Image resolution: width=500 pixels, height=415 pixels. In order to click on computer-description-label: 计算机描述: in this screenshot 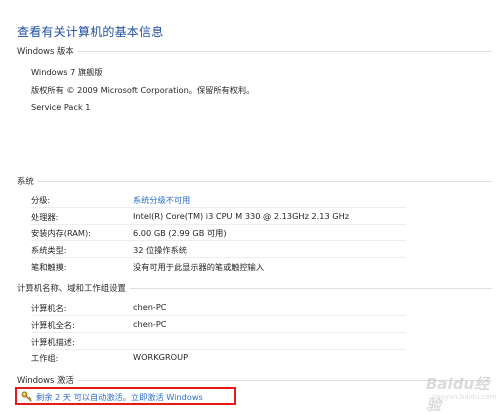, I will do `click(53, 342)`.